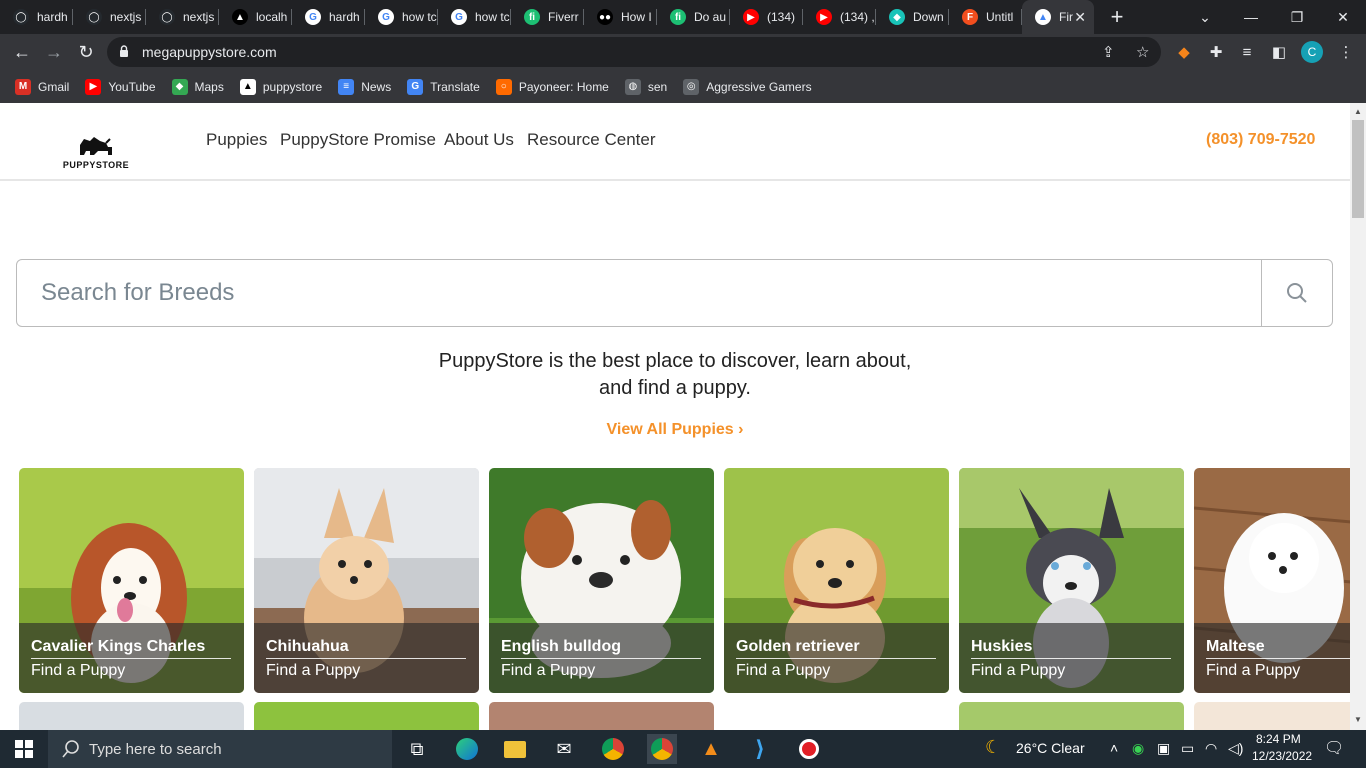 The width and height of the screenshot is (1366, 768). What do you see at coordinates (220, 749) in the screenshot?
I see `taskbar-search-box: Type here to search` at bounding box center [220, 749].